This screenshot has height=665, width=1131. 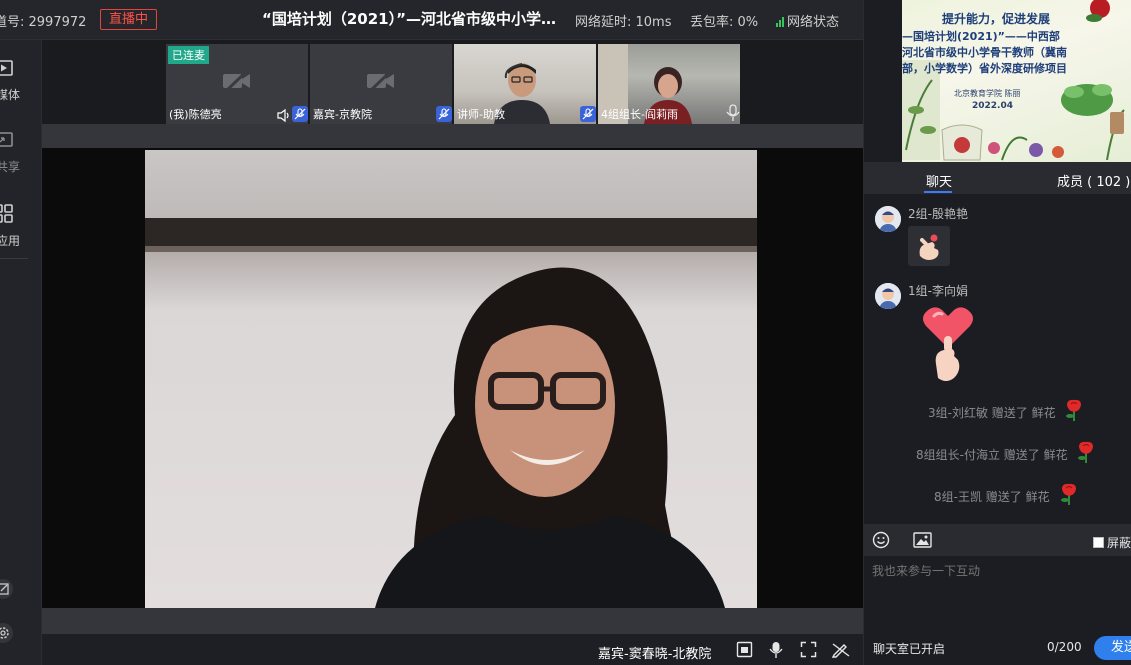 I want to click on chat-input, so click(x=999, y=571).